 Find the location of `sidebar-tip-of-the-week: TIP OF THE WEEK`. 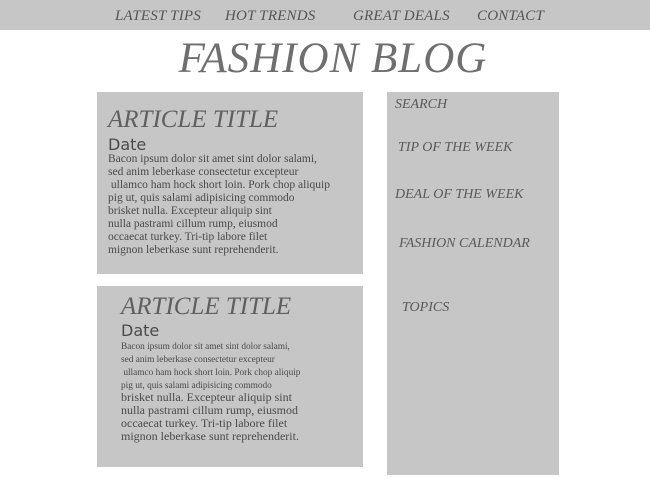

sidebar-tip-of-the-week: TIP OF THE WEEK is located at coordinates (455, 148).